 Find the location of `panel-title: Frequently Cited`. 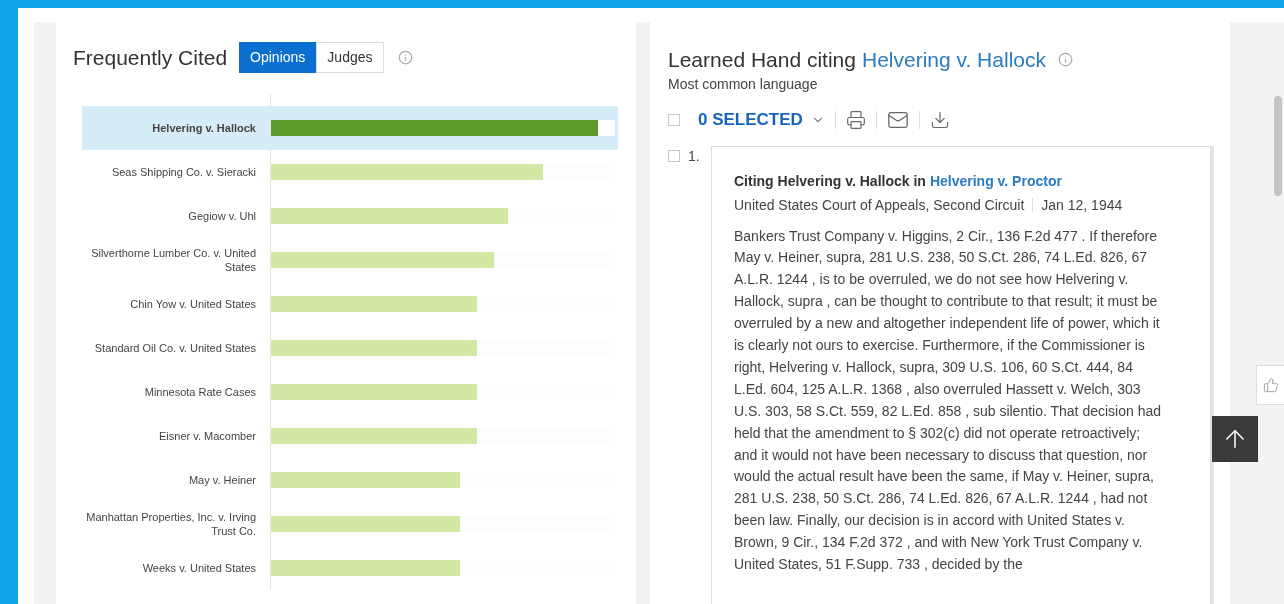

panel-title: Frequently Cited is located at coordinates (150, 58).